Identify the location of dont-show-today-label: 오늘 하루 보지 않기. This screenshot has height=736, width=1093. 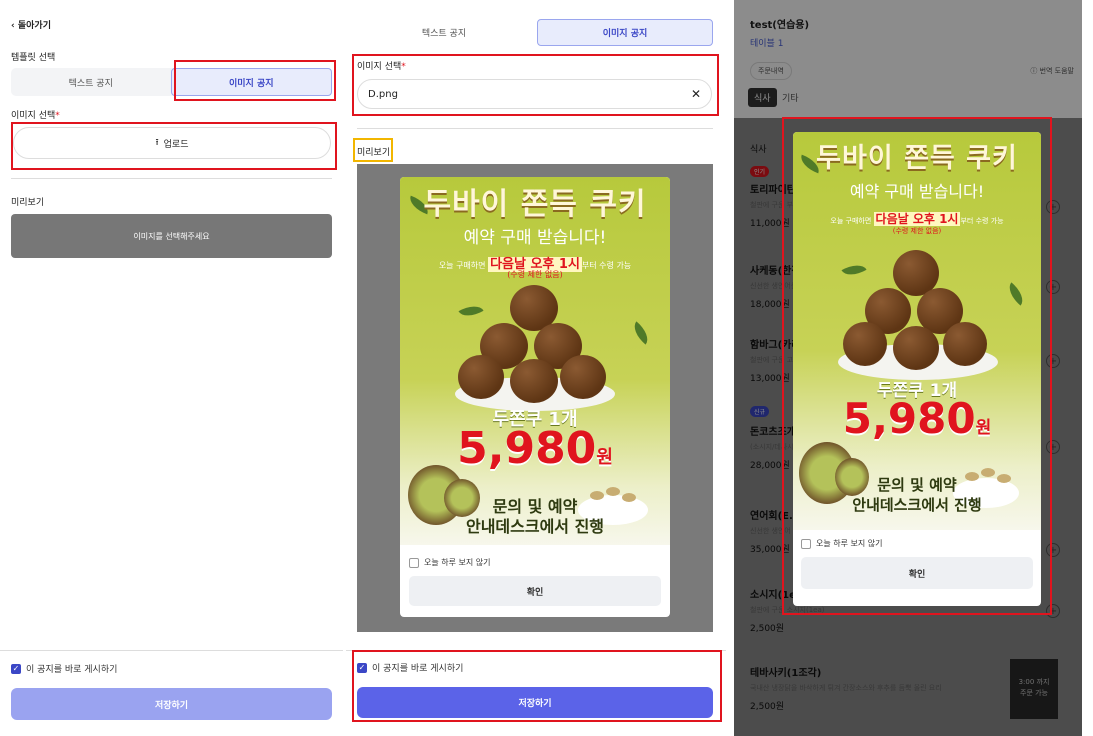
(457, 562).